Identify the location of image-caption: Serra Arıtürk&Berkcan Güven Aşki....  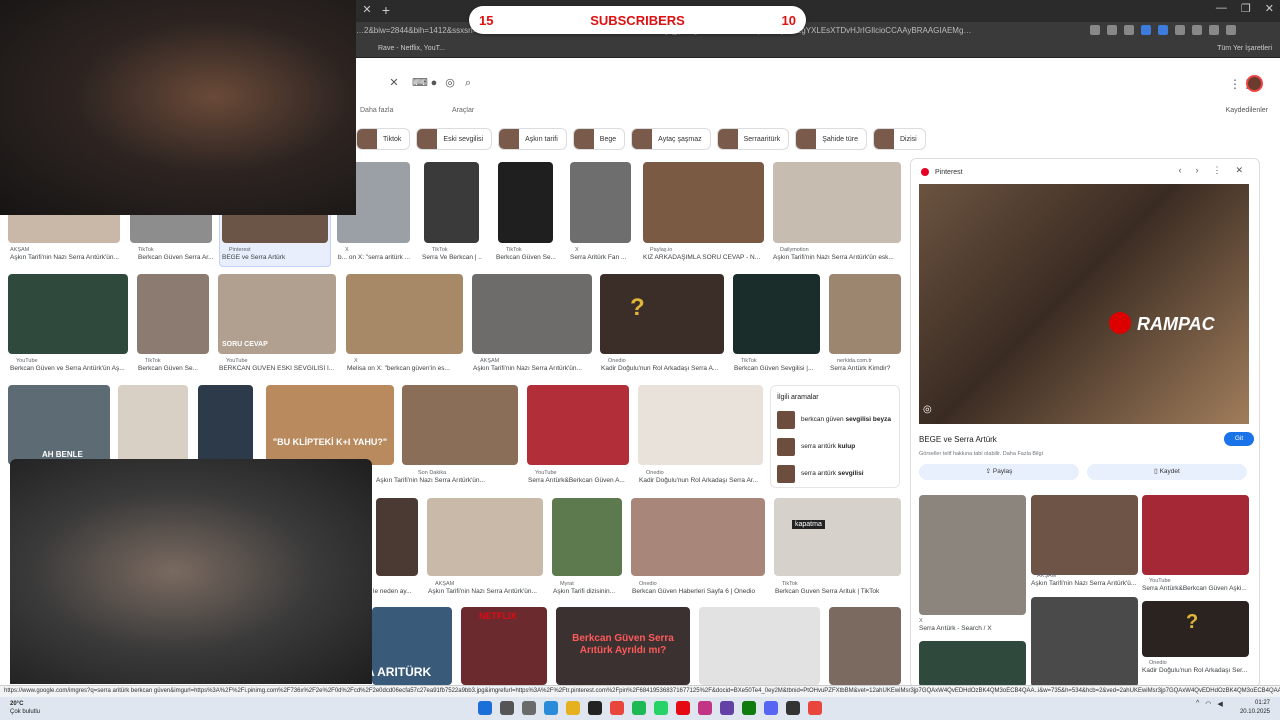
(1195, 588).